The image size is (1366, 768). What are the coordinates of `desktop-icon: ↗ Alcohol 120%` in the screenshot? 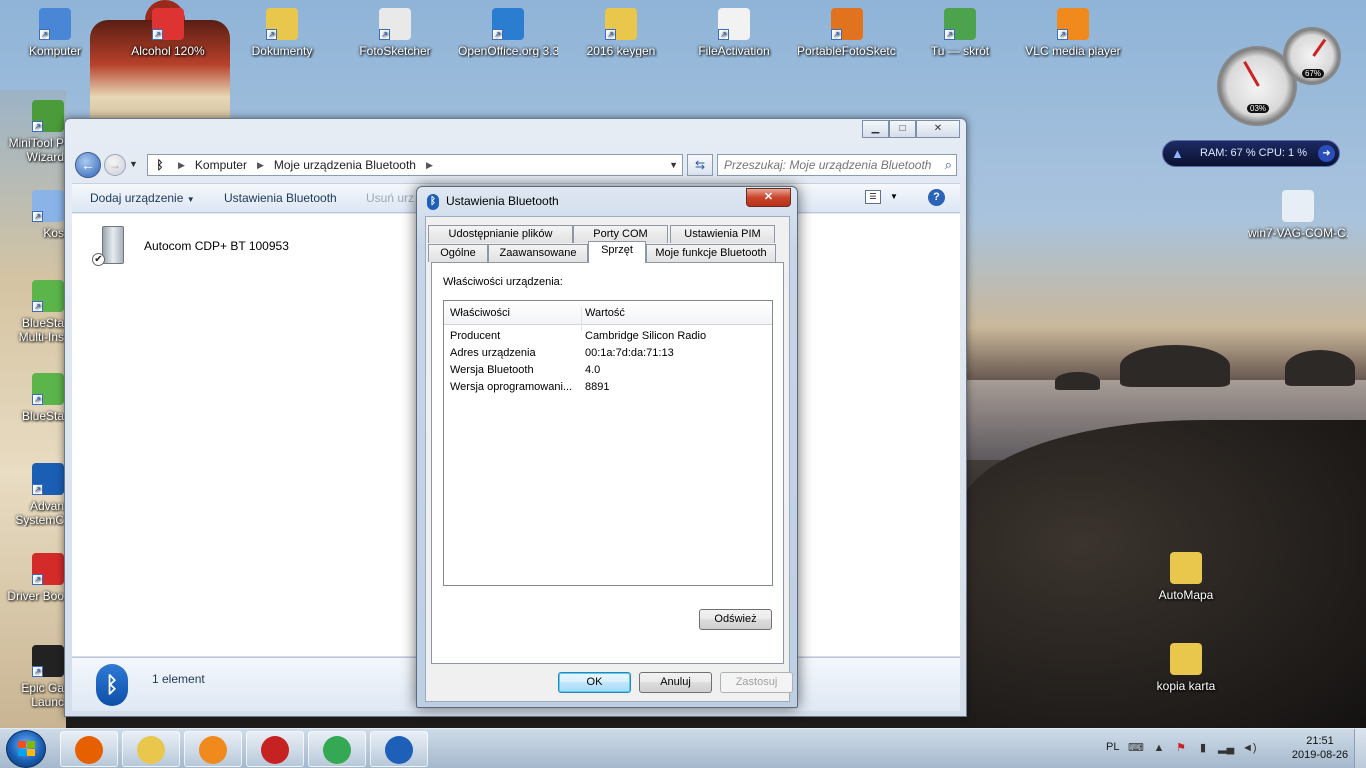 It's located at (168, 33).